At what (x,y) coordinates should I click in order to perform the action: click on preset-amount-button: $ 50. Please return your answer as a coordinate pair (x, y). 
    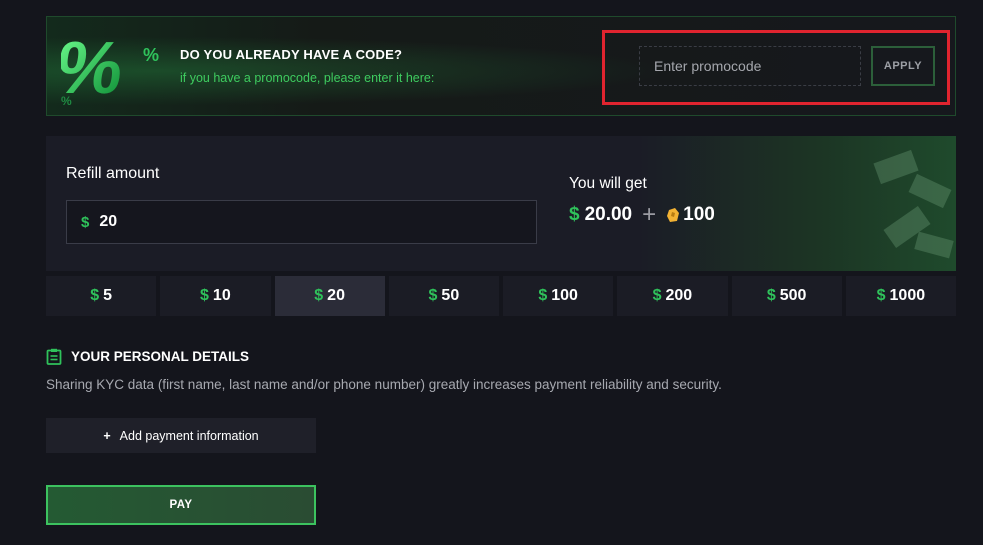
    Looking at the image, I should click on (443, 296).